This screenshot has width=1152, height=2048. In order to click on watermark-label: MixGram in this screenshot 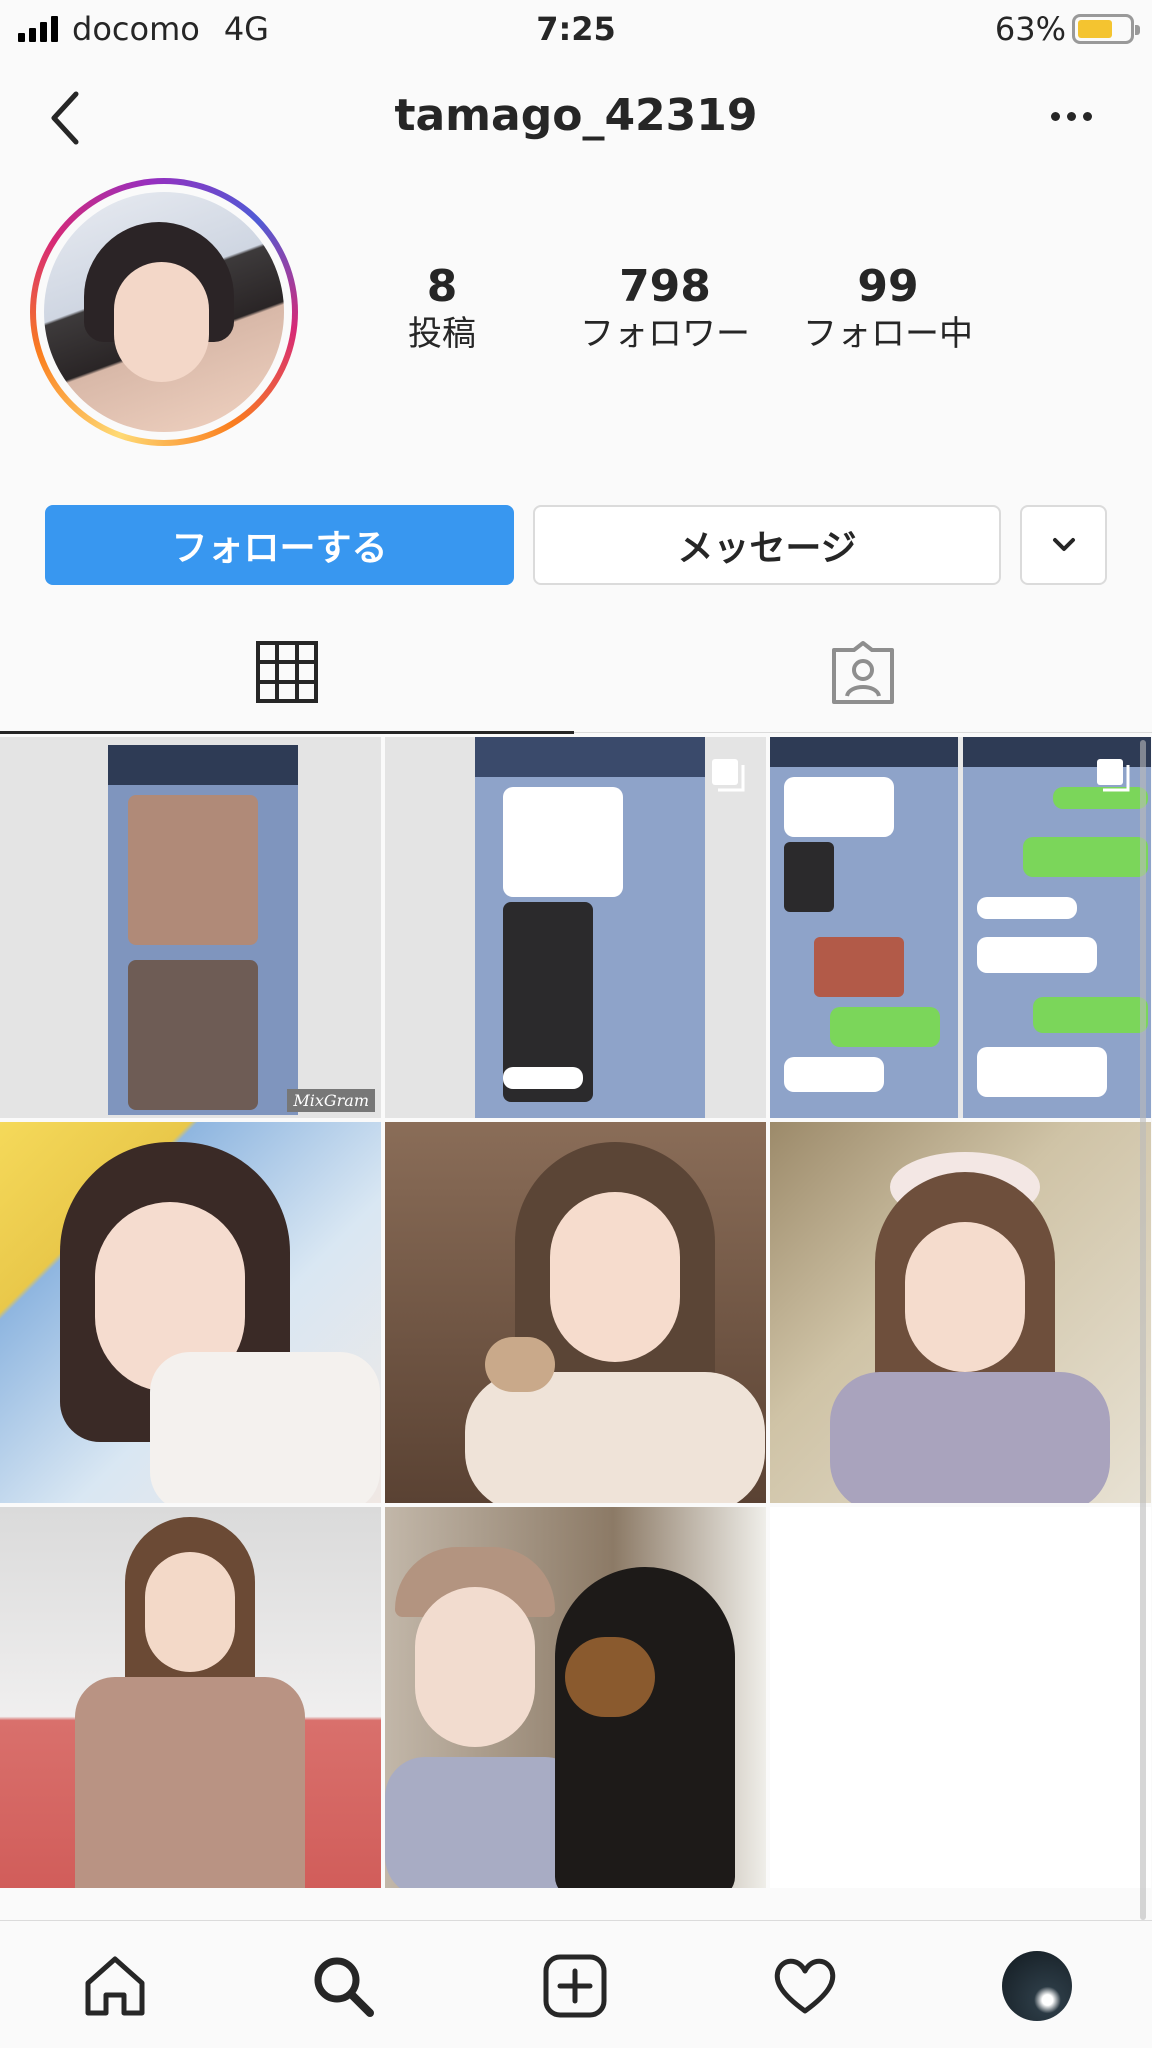, I will do `click(331, 1100)`.